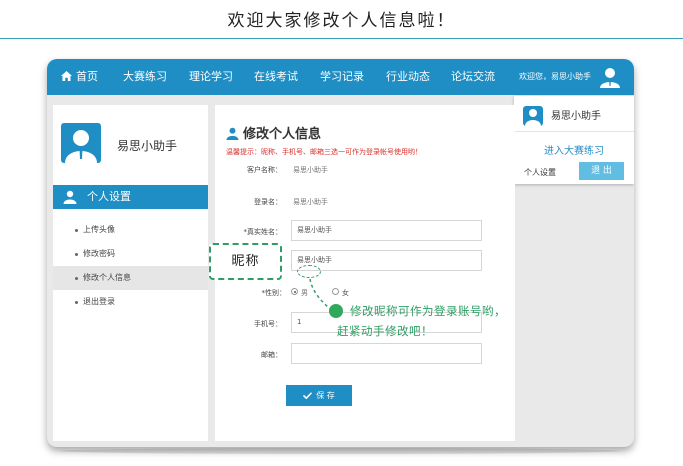  What do you see at coordinates (601, 171) in the screenshot?
I see `logout-button: 退 出` at bounding box center [601, 171].